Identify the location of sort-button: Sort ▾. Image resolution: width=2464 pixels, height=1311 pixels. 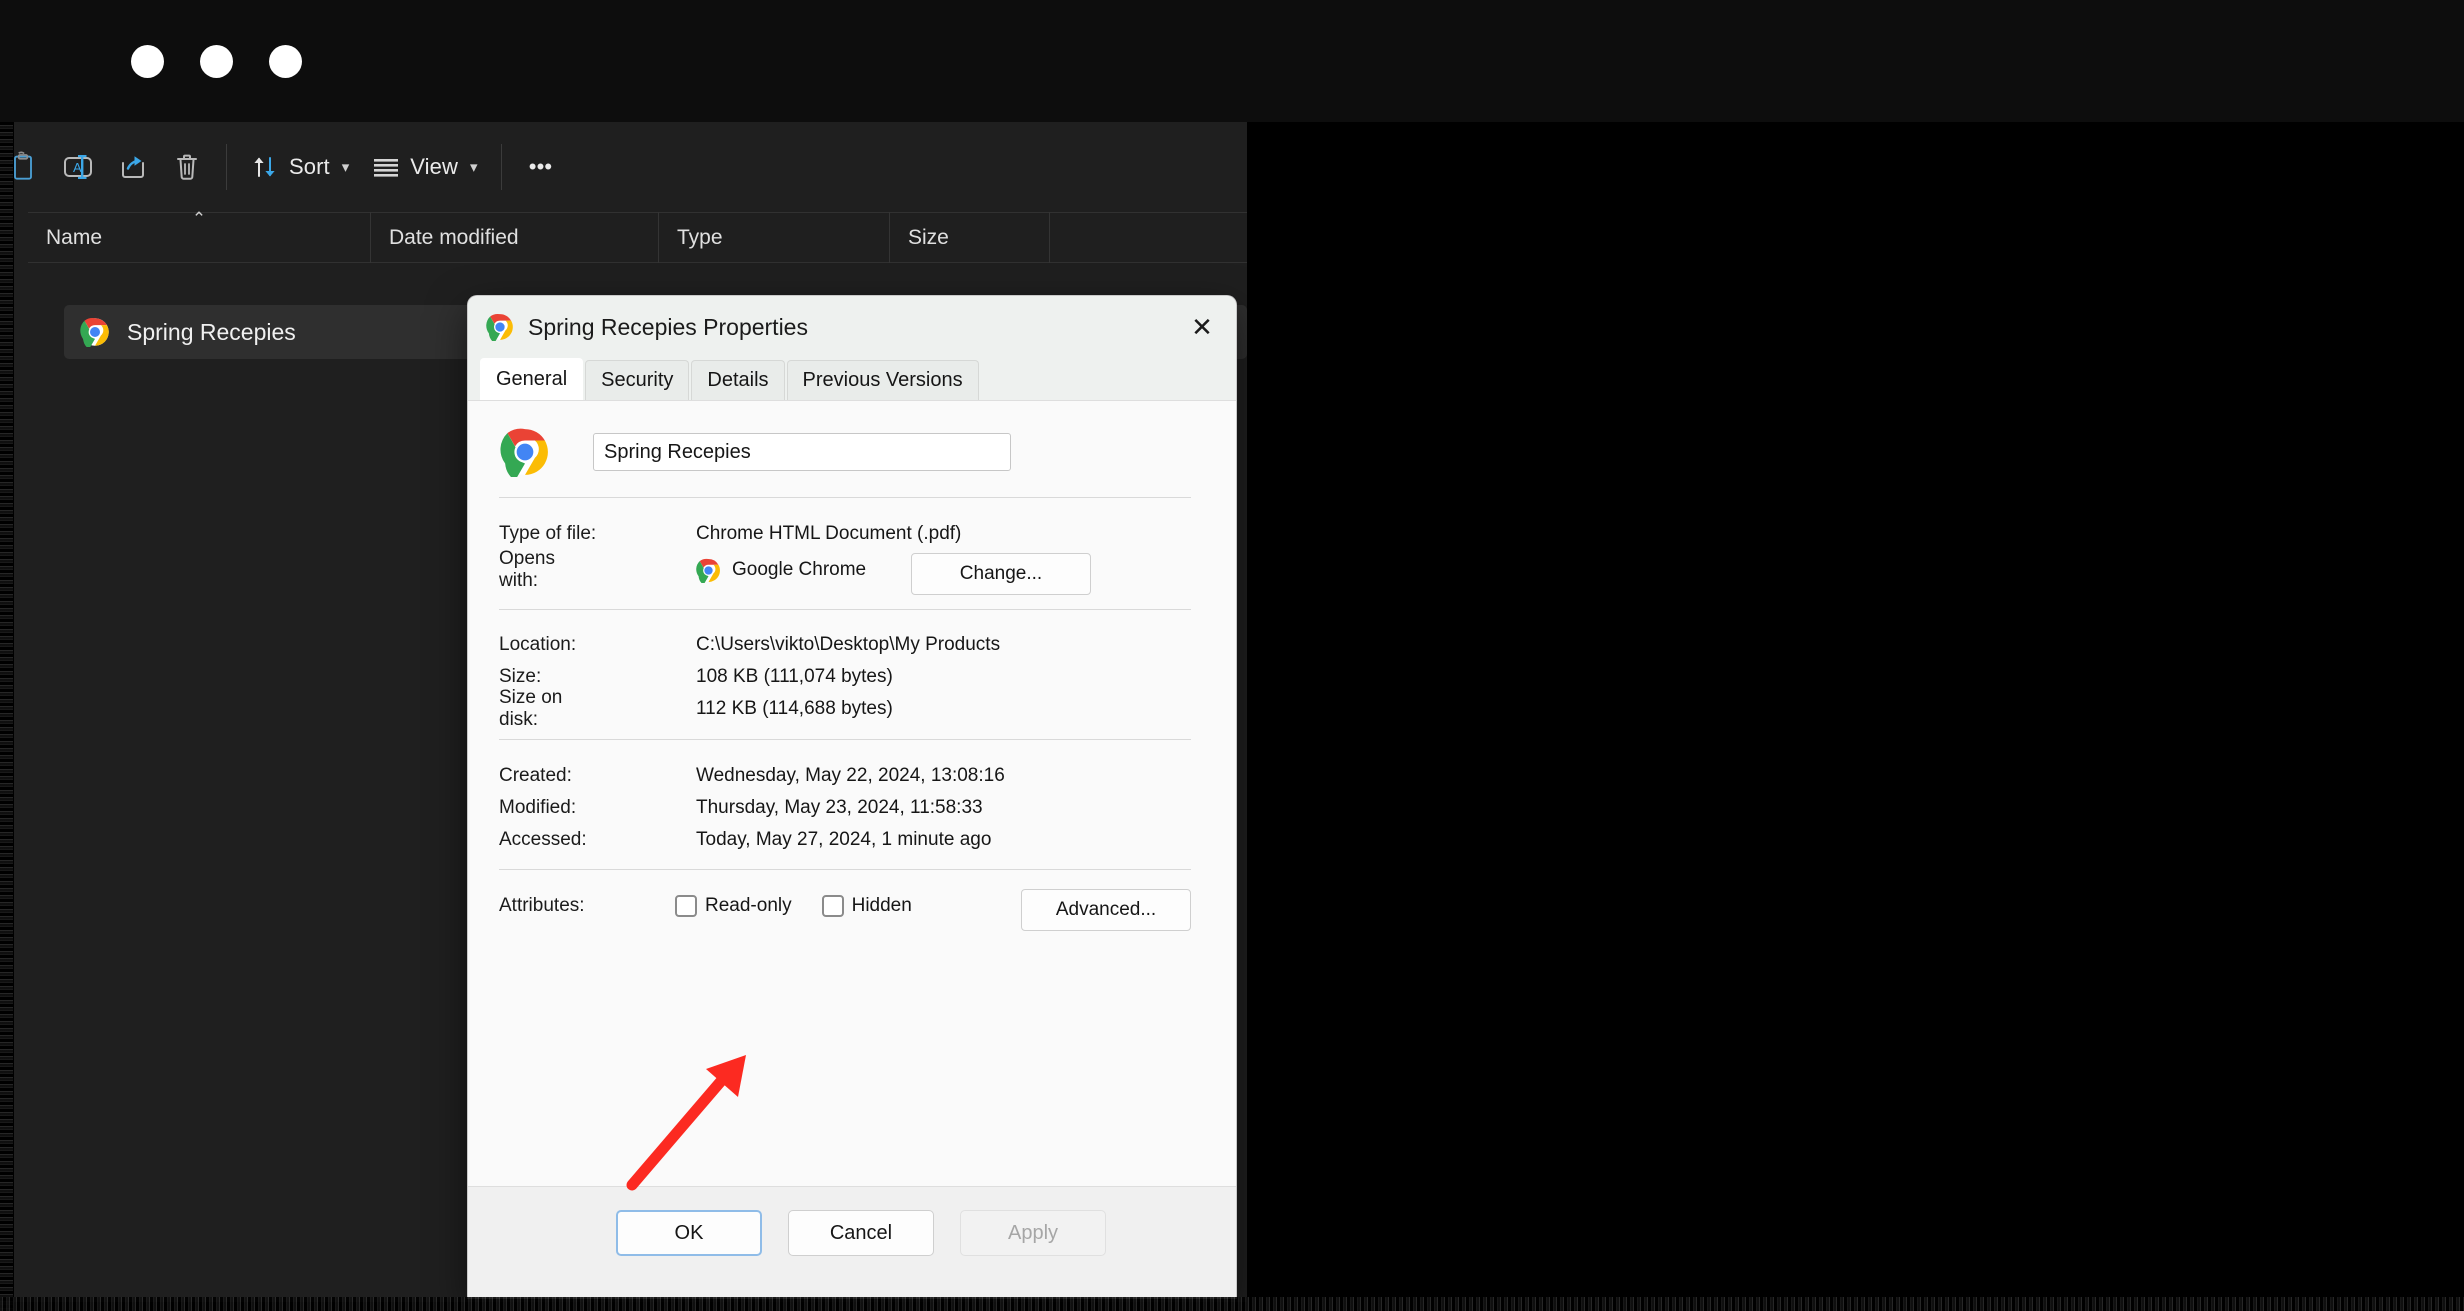
(299, 167).